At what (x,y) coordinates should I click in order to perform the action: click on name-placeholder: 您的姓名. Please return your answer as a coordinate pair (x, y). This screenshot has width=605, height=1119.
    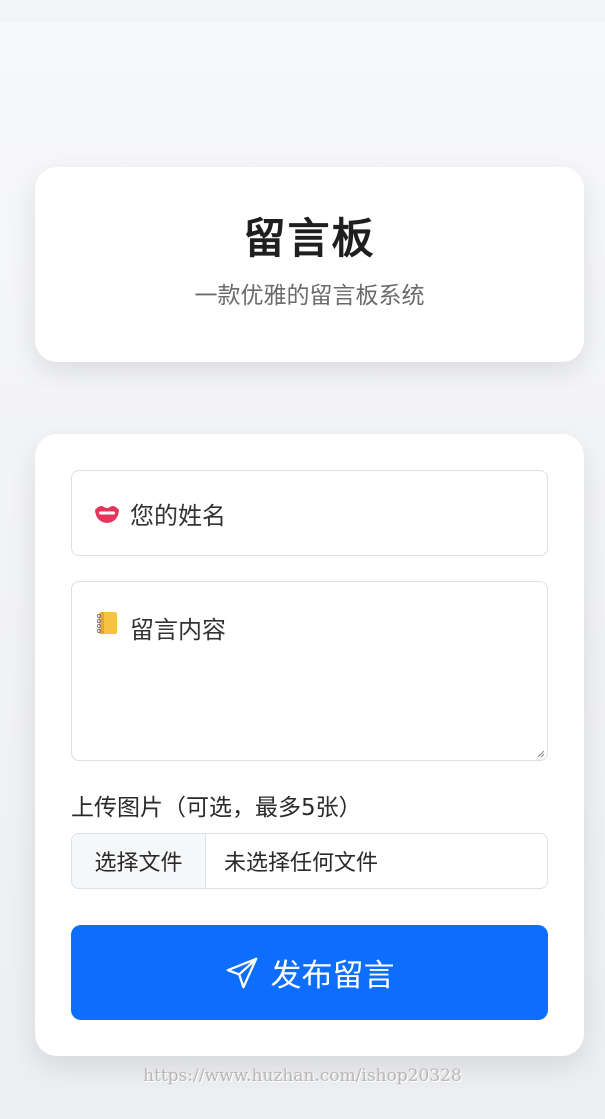
    Looking at the image, I should click on (178, 515).